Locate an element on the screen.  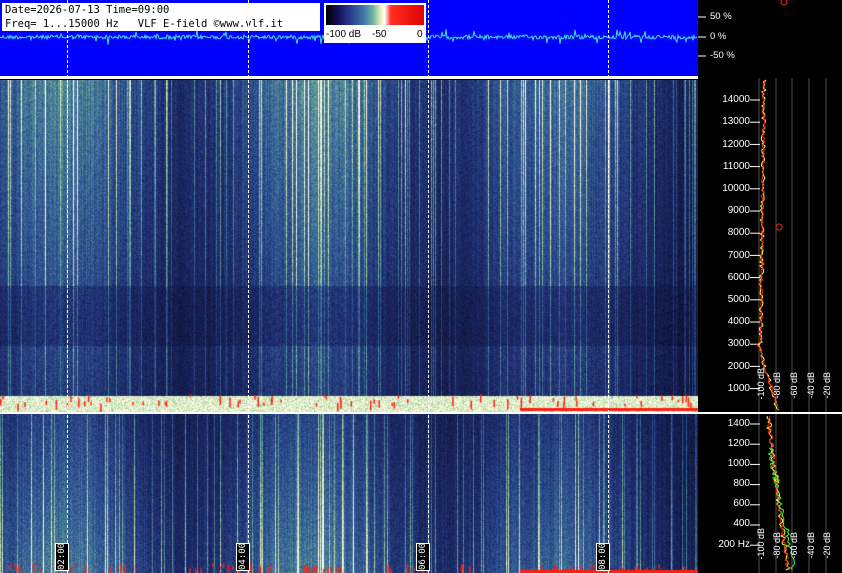
freq-tick: 600 is located at coordinates (741, 503).